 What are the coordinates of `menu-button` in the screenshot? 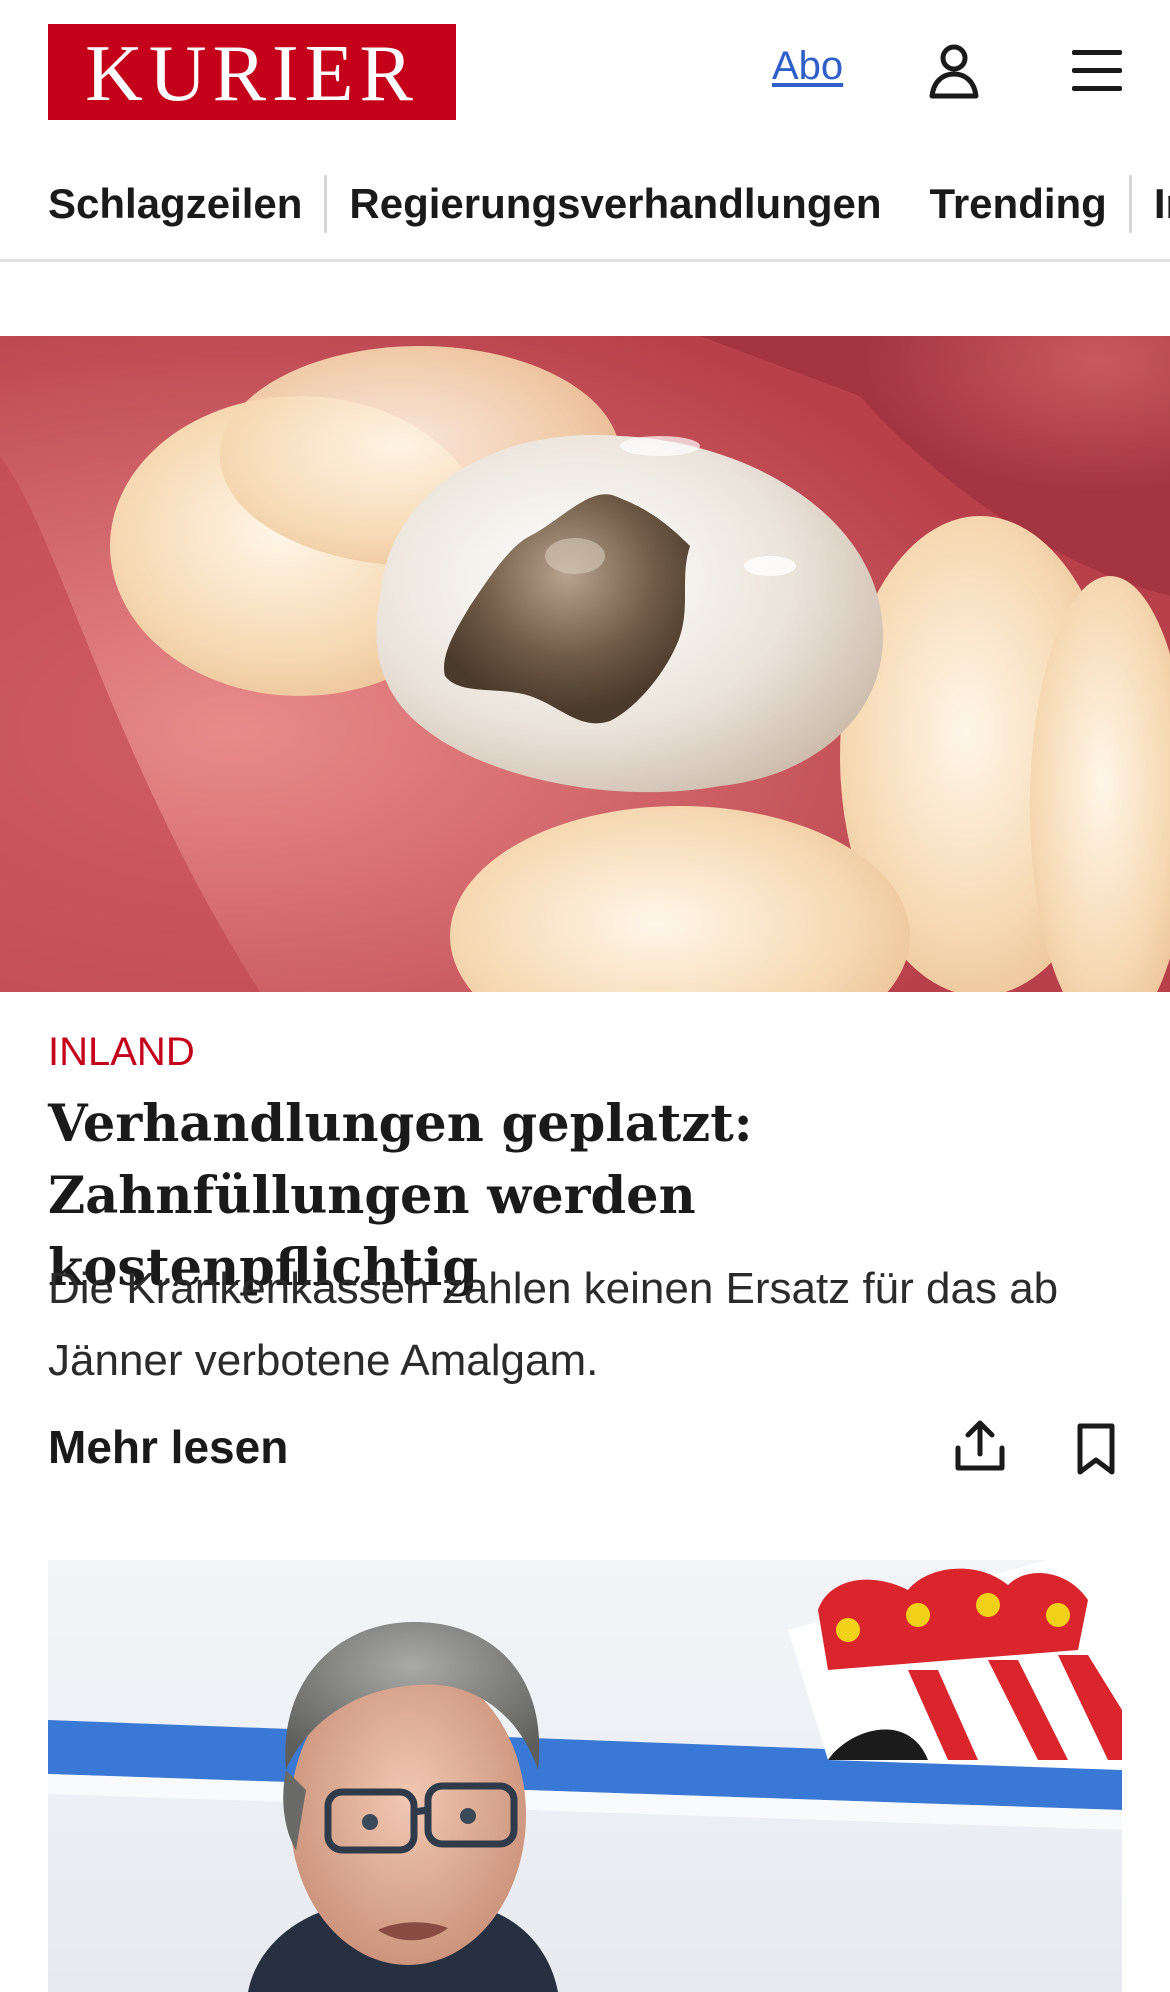 It's located at (1098, 70).